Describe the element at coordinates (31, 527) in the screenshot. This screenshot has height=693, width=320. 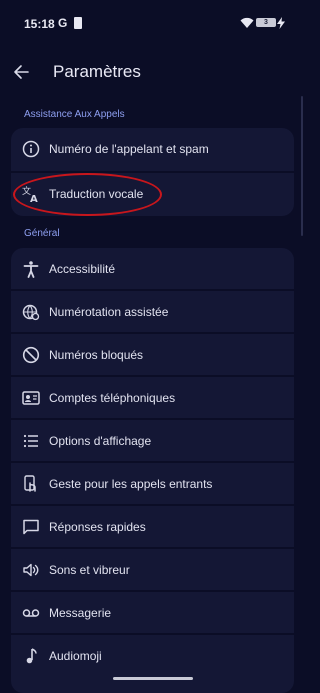
I see `message-icon` at that location.